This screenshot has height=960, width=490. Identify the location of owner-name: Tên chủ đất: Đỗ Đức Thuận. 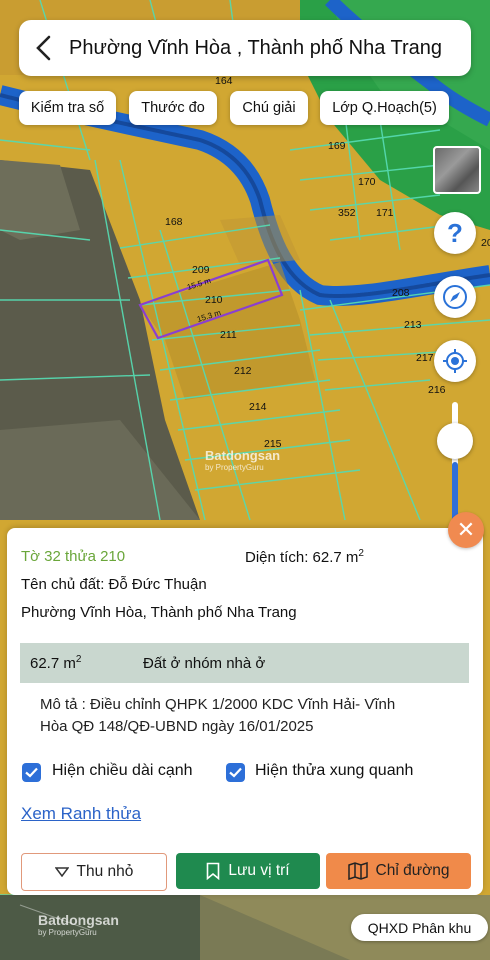
(114, 584).